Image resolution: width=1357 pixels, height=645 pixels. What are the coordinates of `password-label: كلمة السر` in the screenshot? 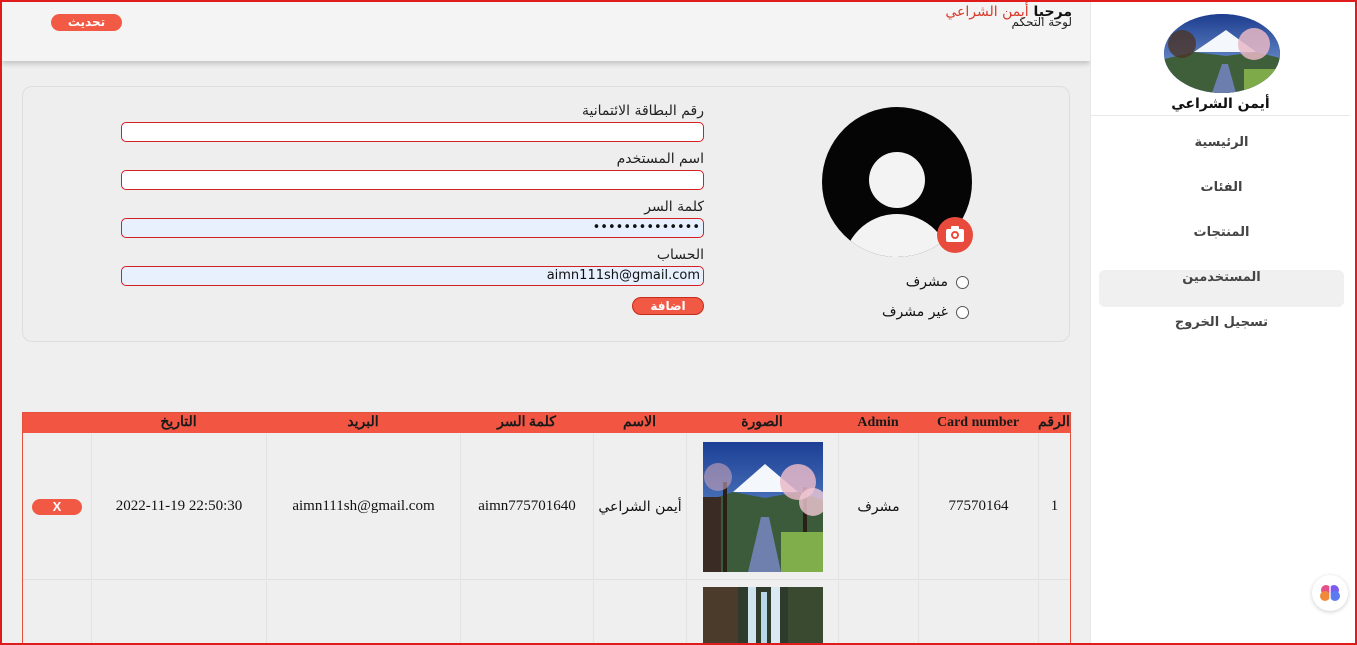 It's located at (674, 207).